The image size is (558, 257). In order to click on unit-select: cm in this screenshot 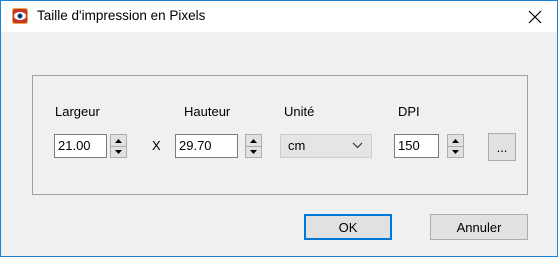, I will do `click(326, 146)`.